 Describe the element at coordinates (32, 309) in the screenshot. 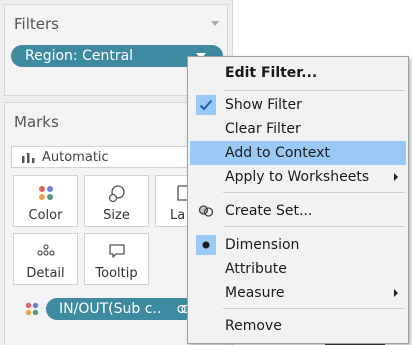

I see `color-encoding-icon` at that location.